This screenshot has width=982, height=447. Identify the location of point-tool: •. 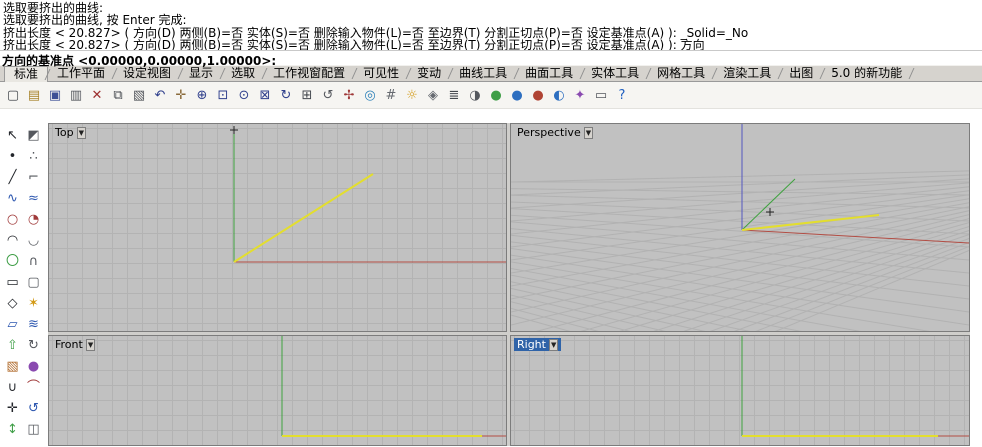
(13, 156).